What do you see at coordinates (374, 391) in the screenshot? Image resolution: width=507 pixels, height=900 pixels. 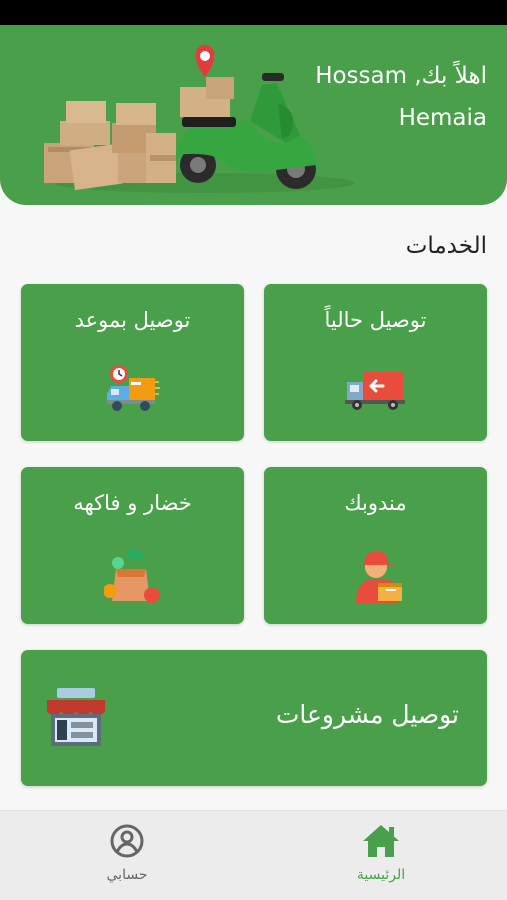 I see `delivery-truck-icon` at bounding box center [374, 391].